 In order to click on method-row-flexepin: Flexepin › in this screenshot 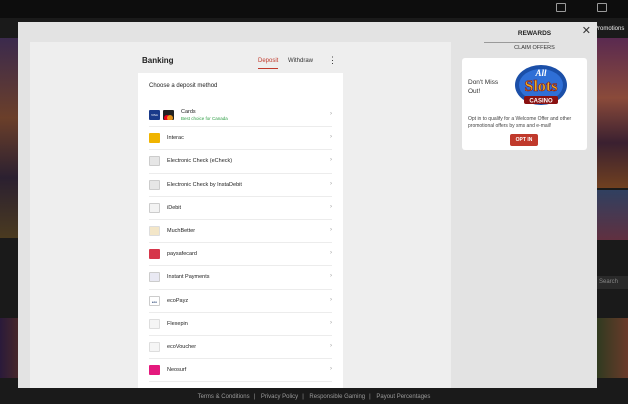, I will do `click(240, 324)`.